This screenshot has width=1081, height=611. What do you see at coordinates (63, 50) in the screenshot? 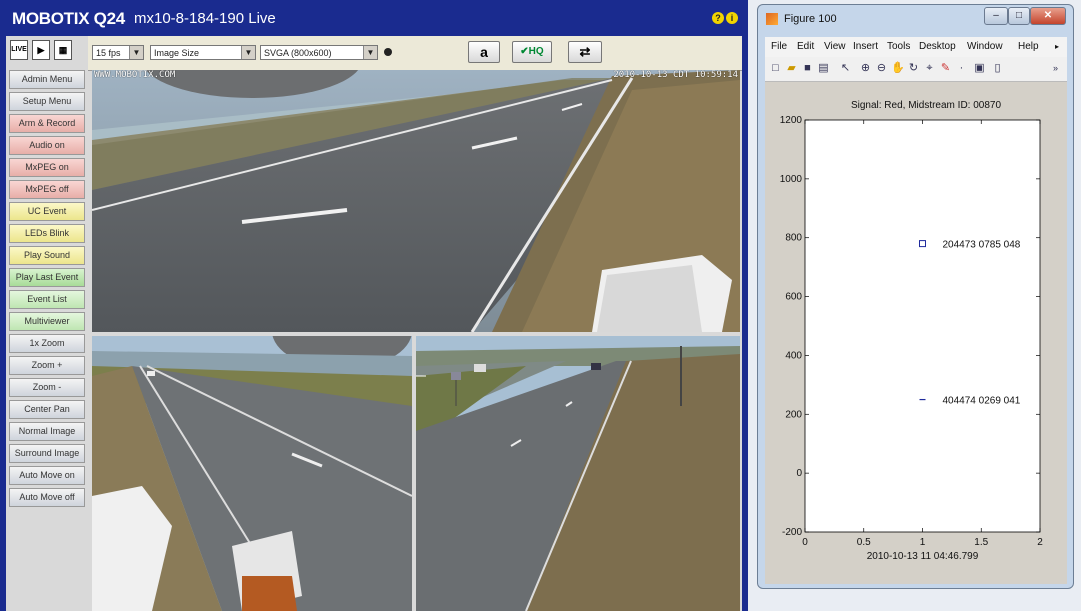
I see `grid-icon: ▦` at bounding box center [63, 50].